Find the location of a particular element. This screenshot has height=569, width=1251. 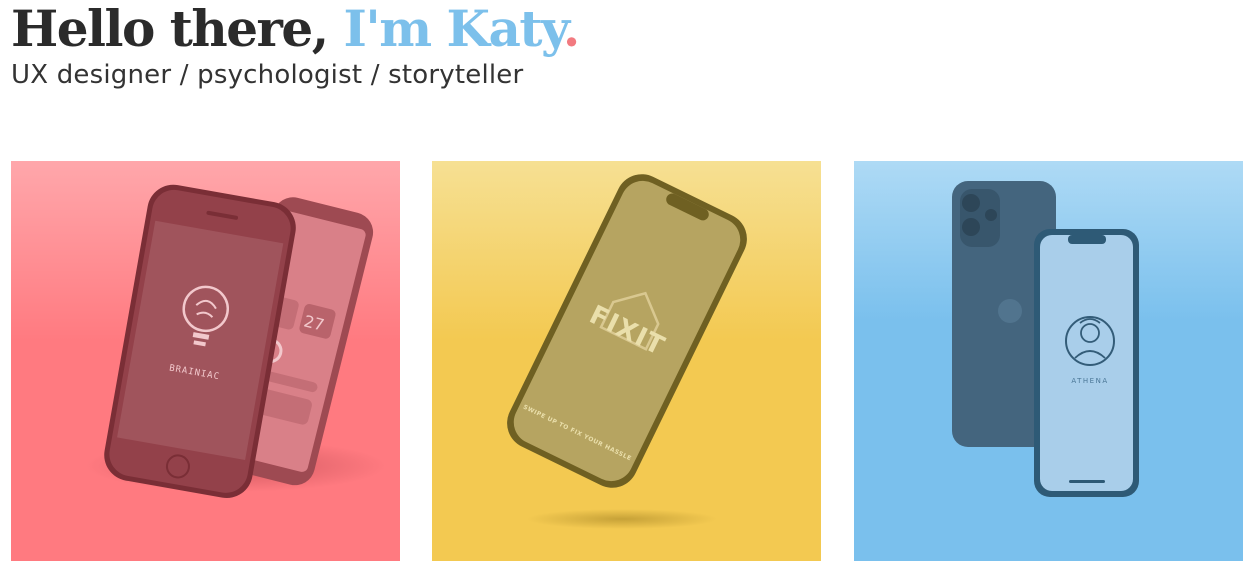

athena-logo-text: ATHENA is located at coordinates (1089, 381).